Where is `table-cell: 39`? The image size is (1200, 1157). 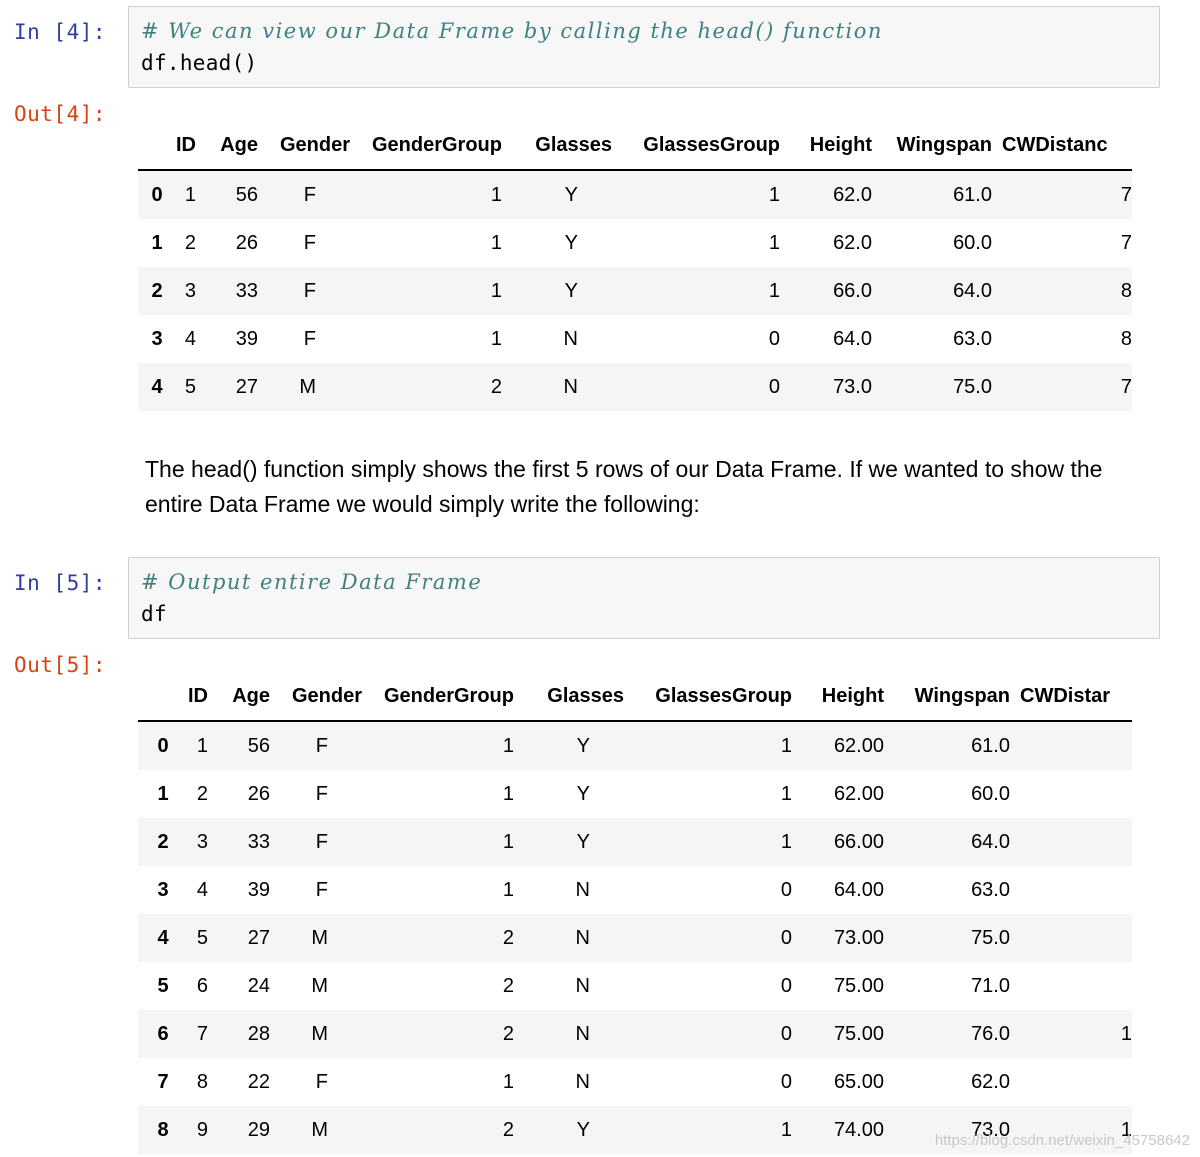 table-cell: 39 is located at coordinates (246, 338).